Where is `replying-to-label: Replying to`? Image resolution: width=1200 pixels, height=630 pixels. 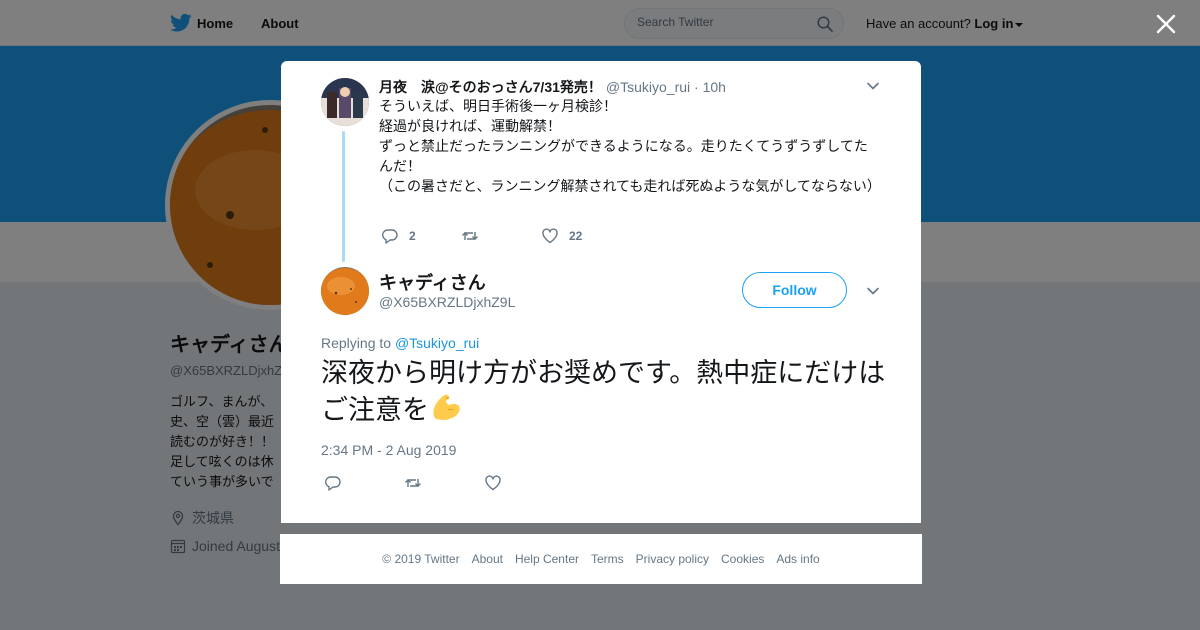 replying-to-label: Replying to is located at coordinates (356, 343).